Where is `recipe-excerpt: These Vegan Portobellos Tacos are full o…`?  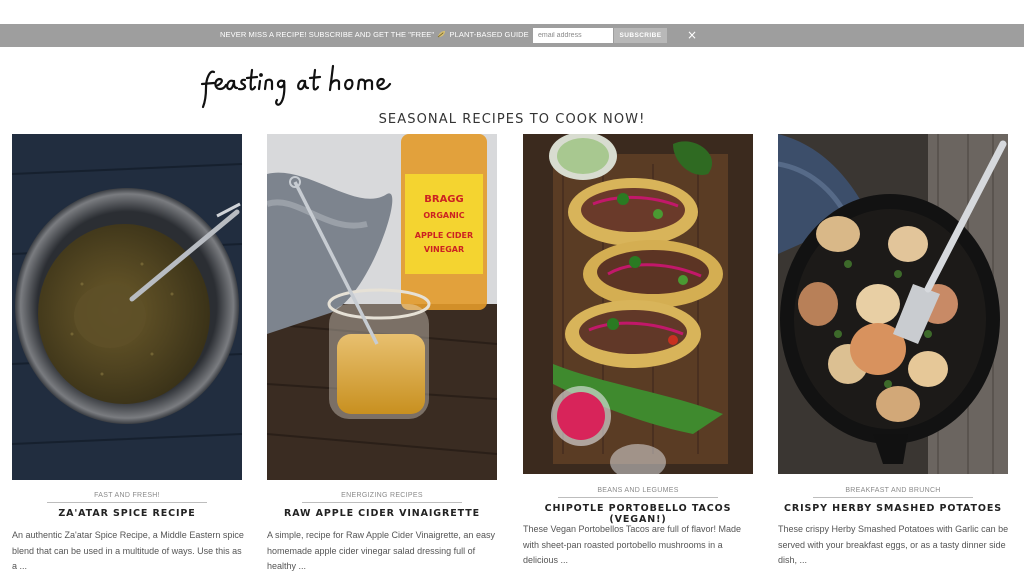
recipe-excerpt: These Vegan Portobellos Tacos are full o… is located at coordinates (632, 544).